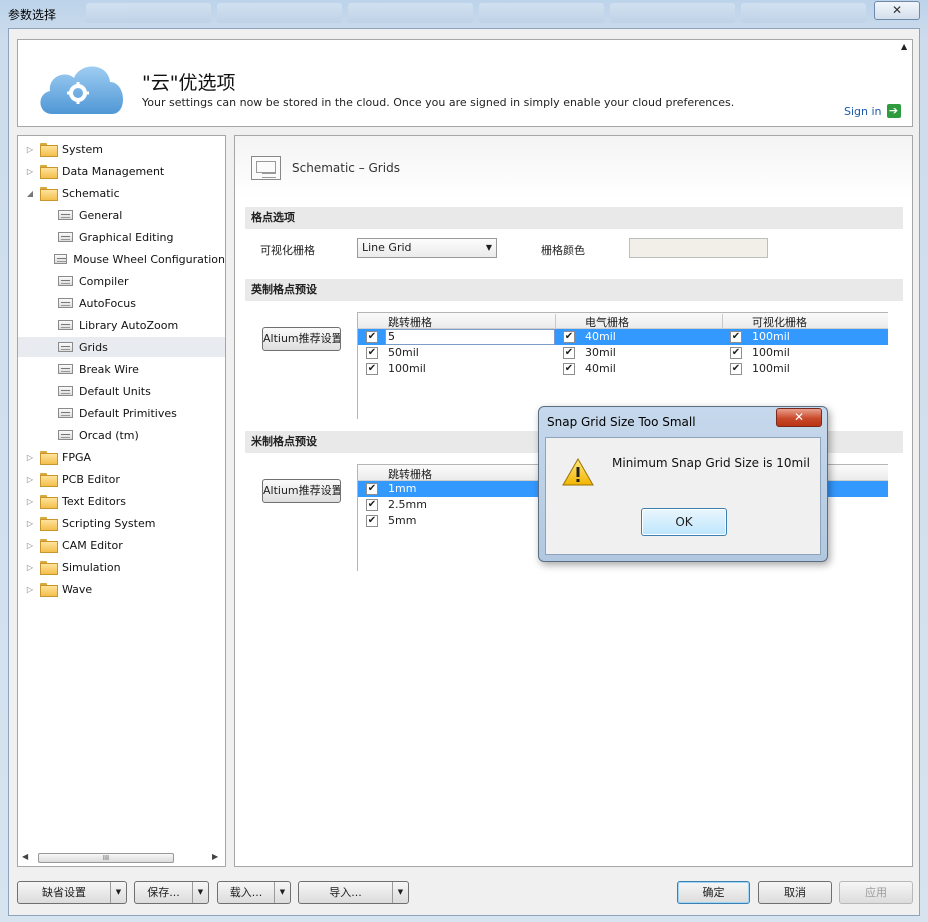  I want to click on tree-item: ▷ Simulation, so click(121, 567).